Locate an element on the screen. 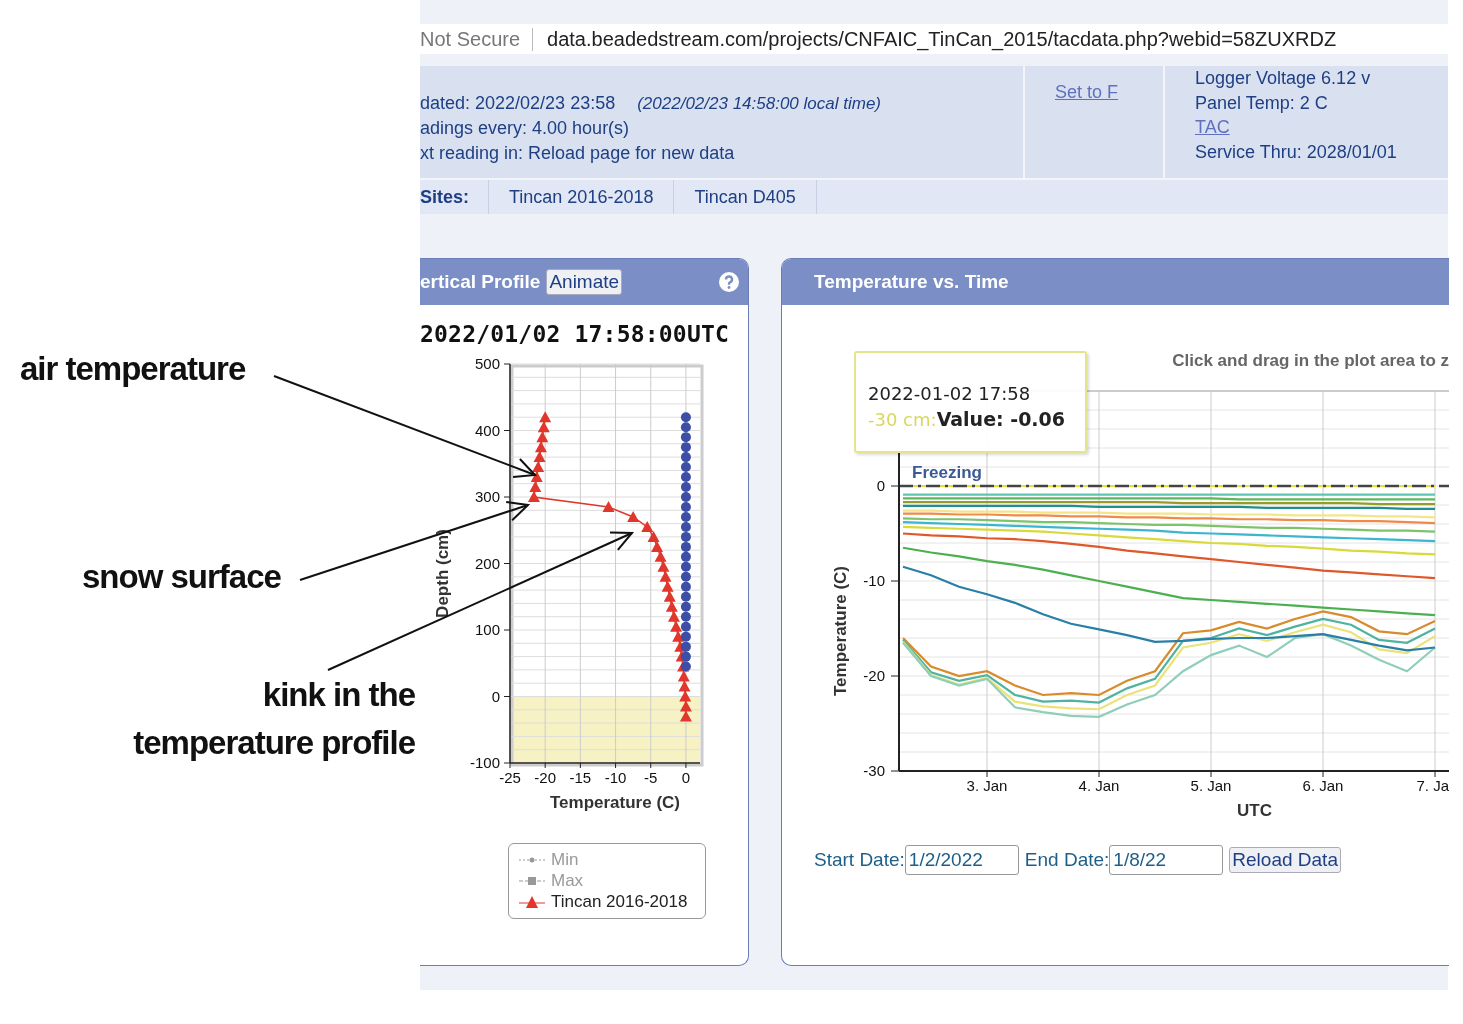  interval-text: adings every: 4.00 hour(s) is located at coordinates (525, 129).